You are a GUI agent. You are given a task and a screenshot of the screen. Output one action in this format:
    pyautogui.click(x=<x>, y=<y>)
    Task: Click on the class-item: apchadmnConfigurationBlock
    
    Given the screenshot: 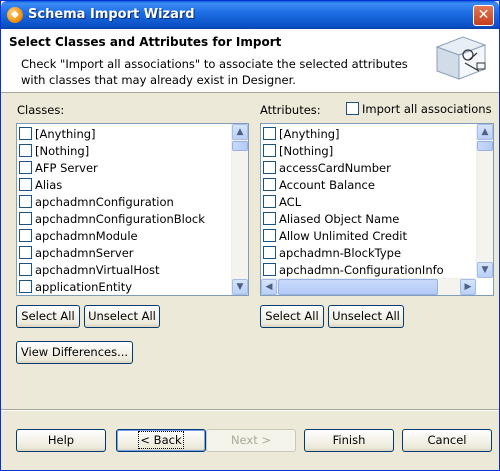 What is the action you would take?
    pyautogui.click(x=112, y=219)
    